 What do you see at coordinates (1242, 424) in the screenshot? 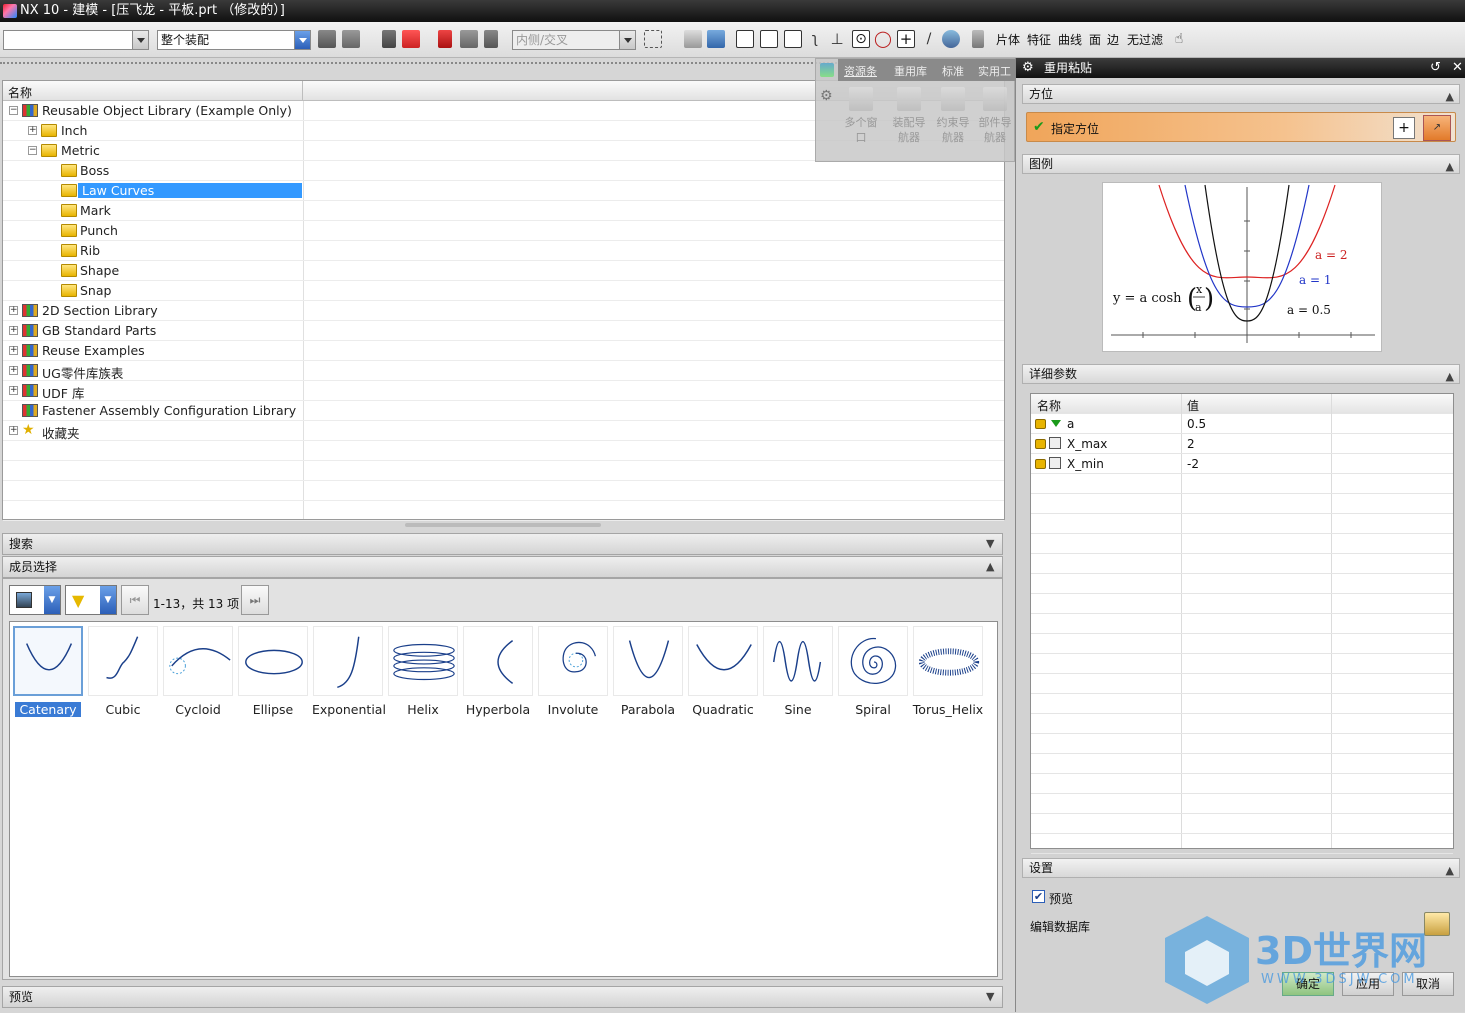
I see `parameter-row: a 0.5` at bounding box center [1242, 424].